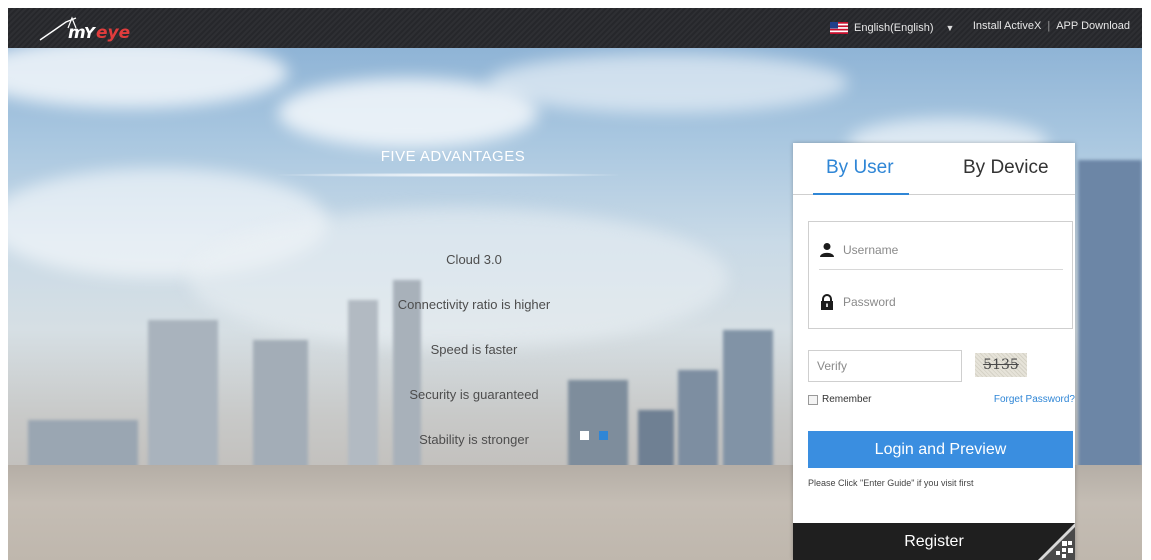 The image size is (1151, 560). I want to click on password-input, so click(943, 302).